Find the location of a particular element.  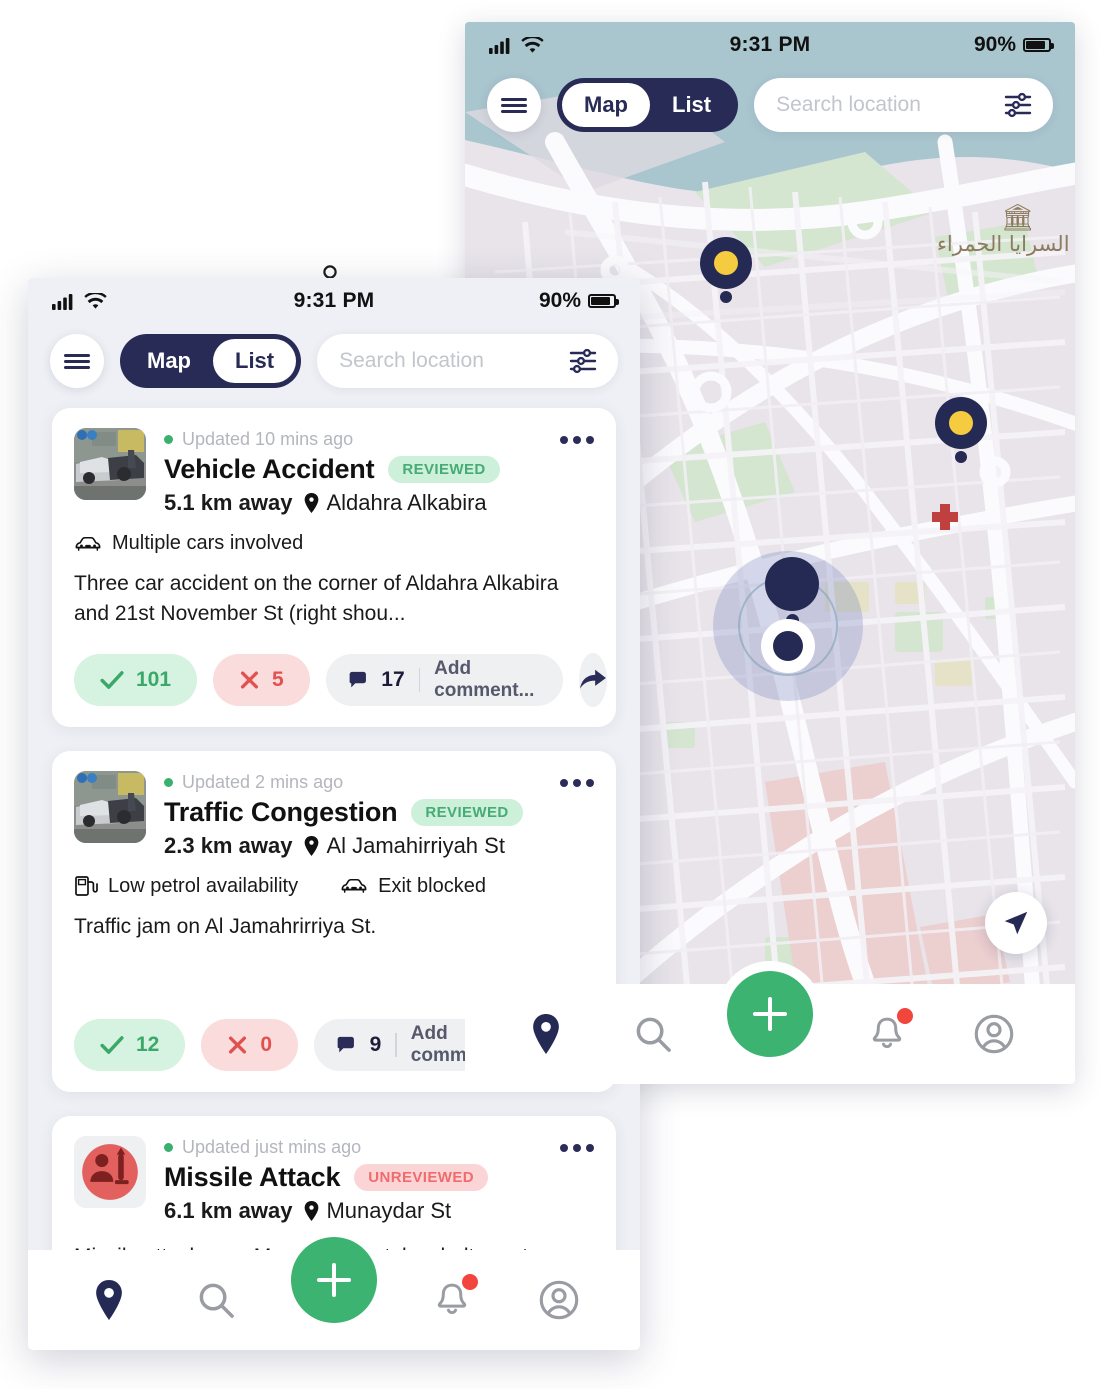

photo-car-accident is located at coordinates (110, 806).